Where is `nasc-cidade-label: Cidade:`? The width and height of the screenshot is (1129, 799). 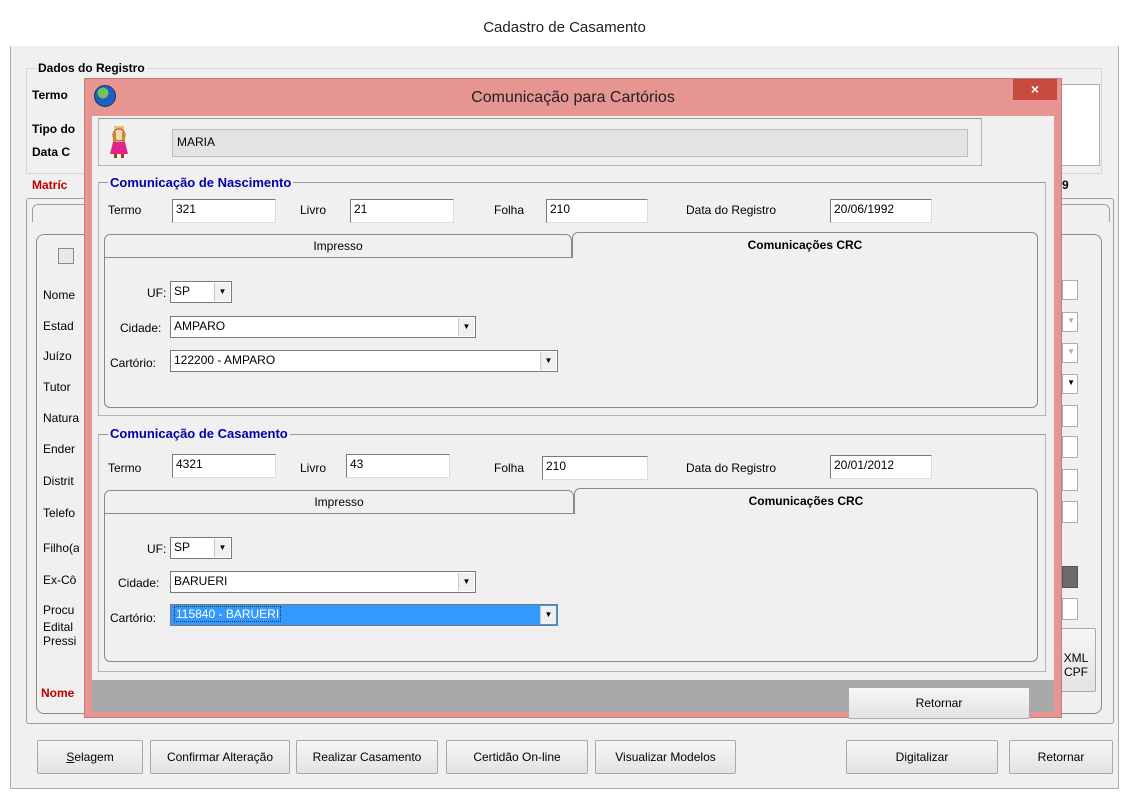 nasc-cidade-label: Cidade: is located at coordinates (141, 328).